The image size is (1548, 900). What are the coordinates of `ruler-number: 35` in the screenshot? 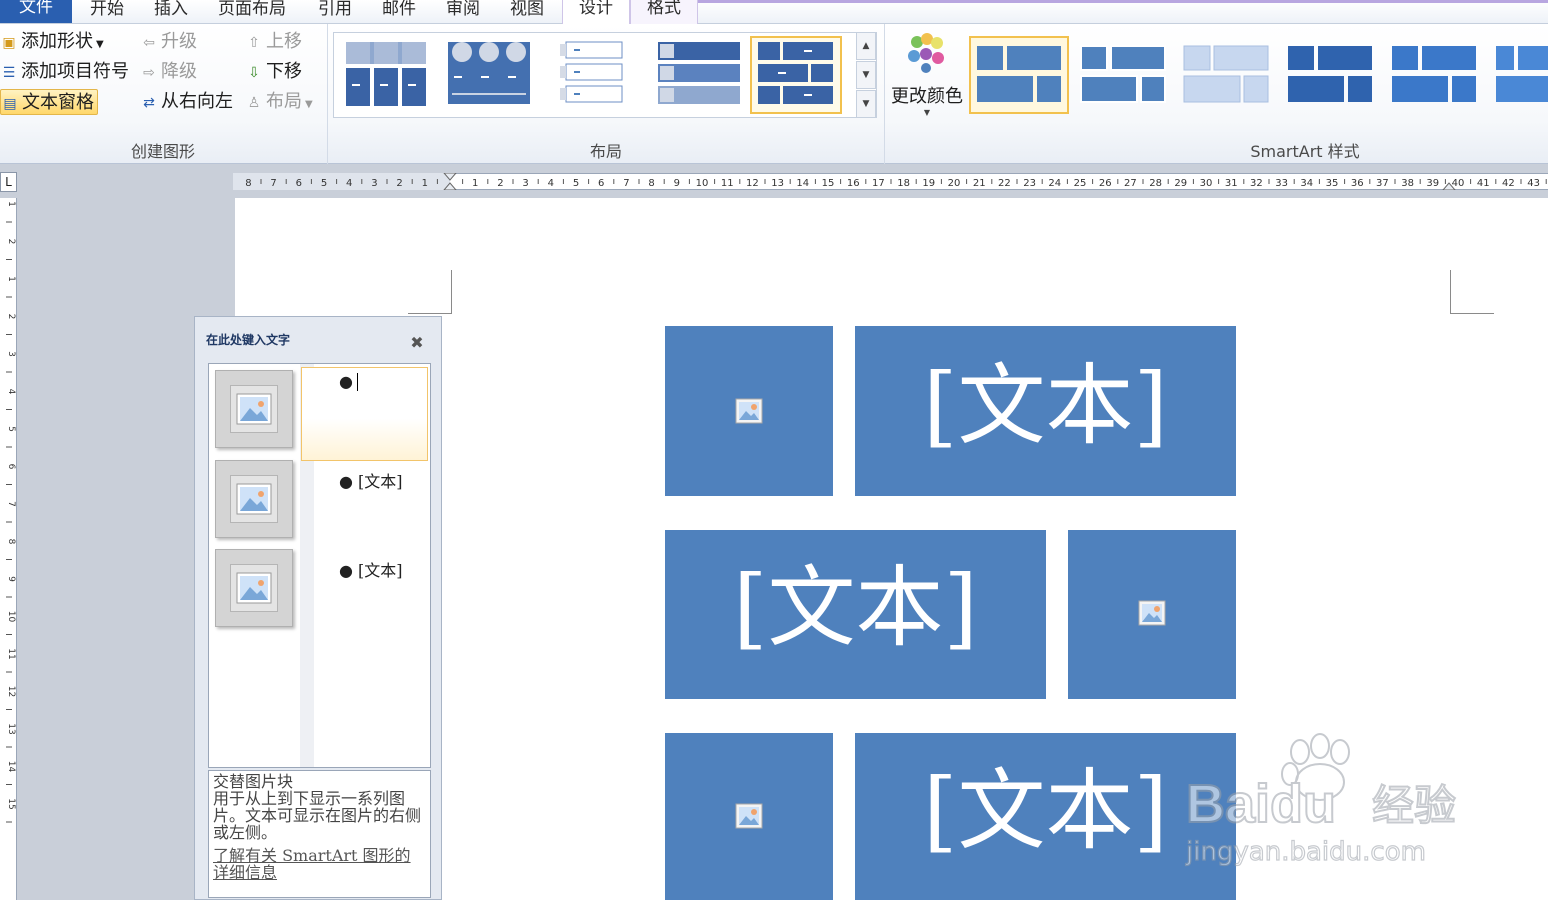 It's located at (1332, 183).